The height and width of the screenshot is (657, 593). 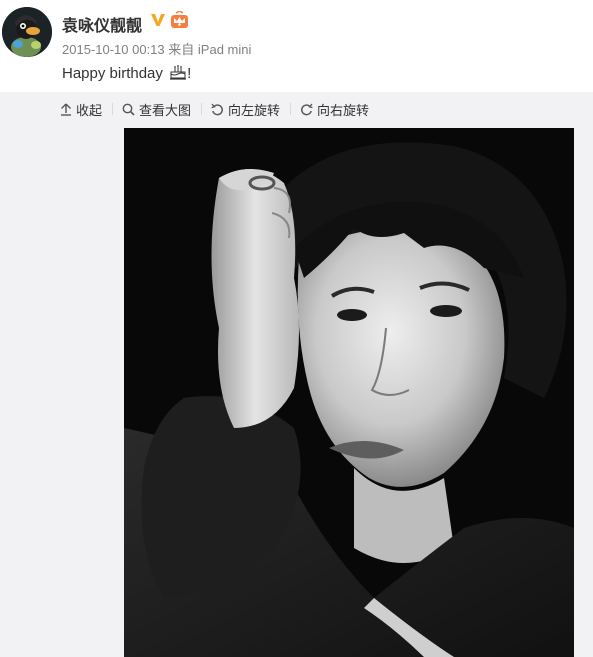 What do you see at coordinates (115, 73) in the screenshot?
I see `post-body: Happy birthday` at bounding box center [115, 73].